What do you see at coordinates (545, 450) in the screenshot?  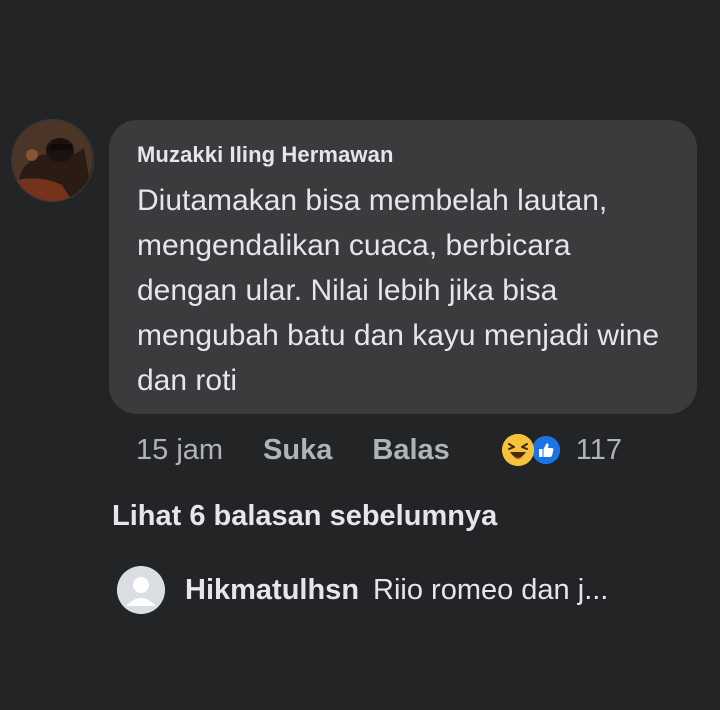 I see `like-icon` at bounding box center [545, 450].